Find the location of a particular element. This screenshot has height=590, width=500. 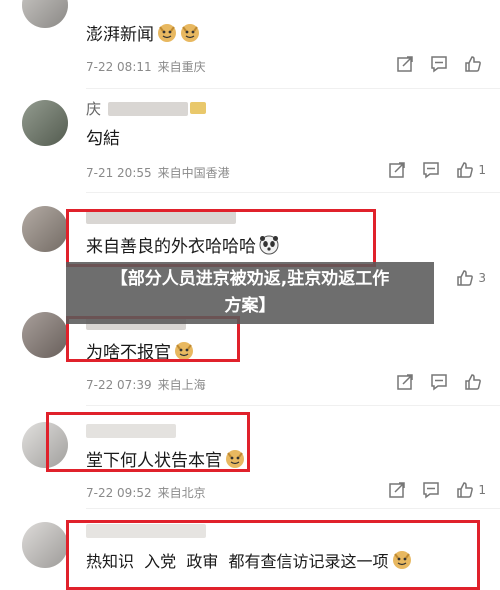

comment-username: 庆 is located at coordinates (93, 108).